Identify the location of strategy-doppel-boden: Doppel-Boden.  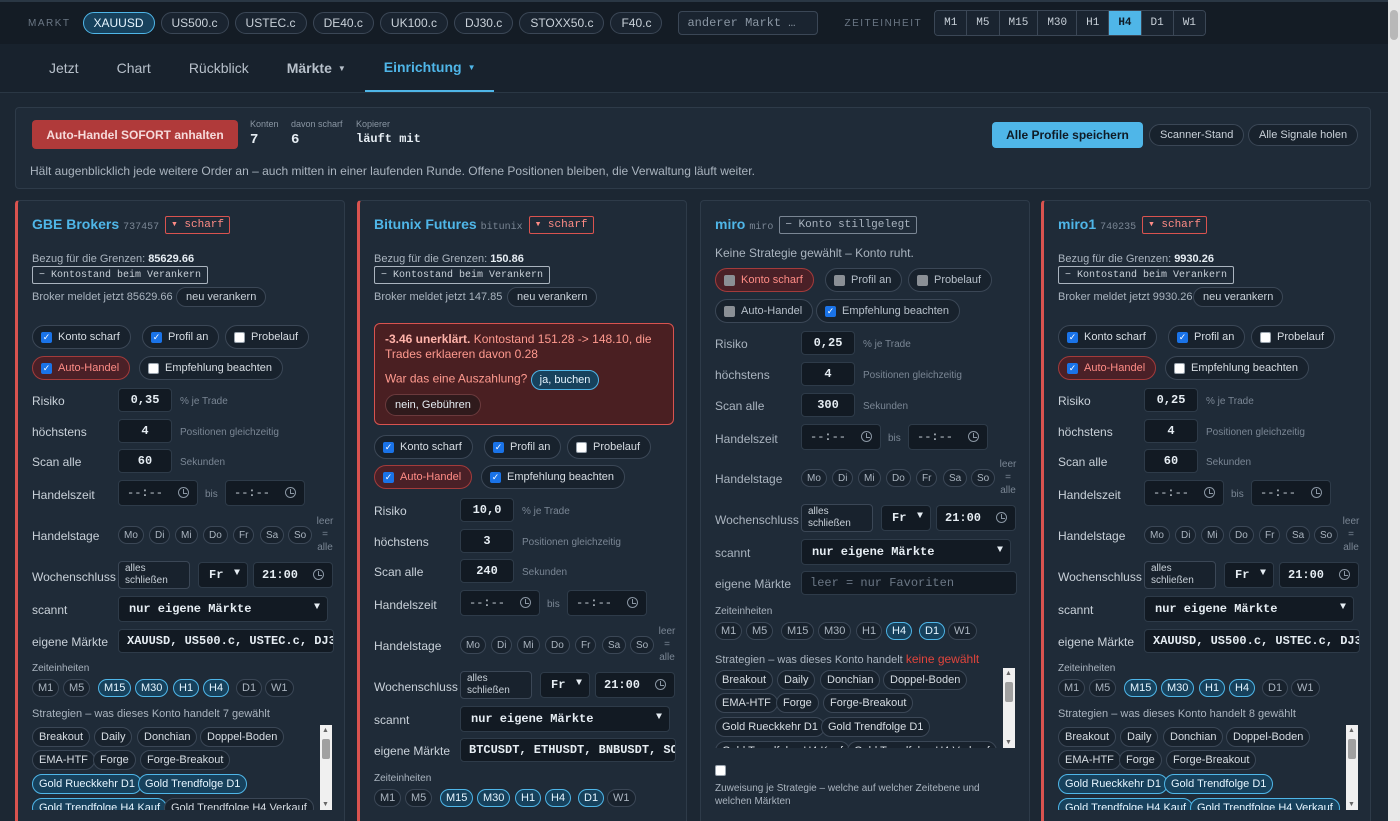
(925, 680).